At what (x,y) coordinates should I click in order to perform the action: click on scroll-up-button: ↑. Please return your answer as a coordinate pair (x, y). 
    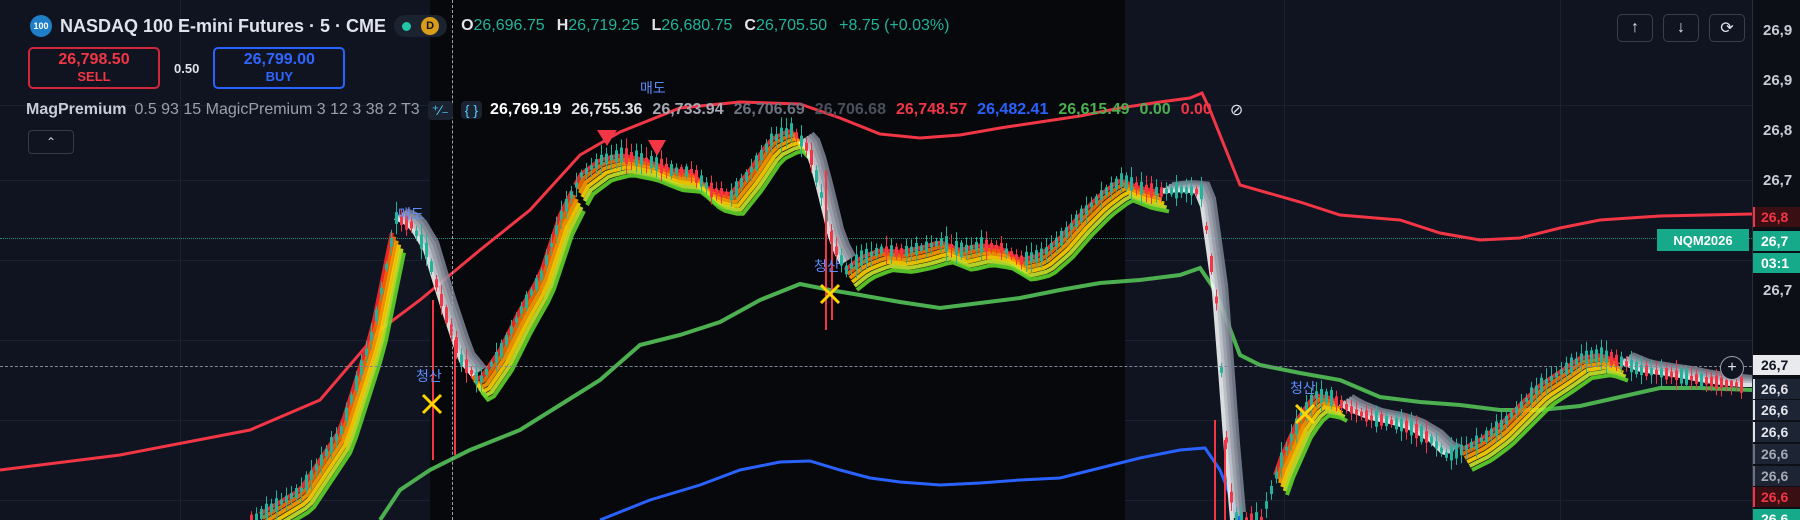
    Looking at the image, I should click on (1635, 28).